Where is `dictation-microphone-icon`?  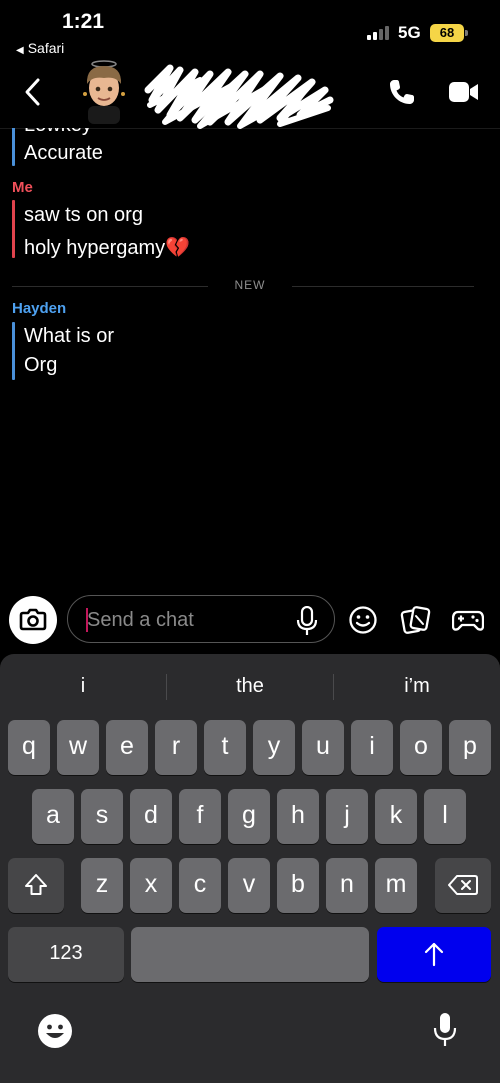
dictation-microphone-icon is located at coordinates (445, 1030).